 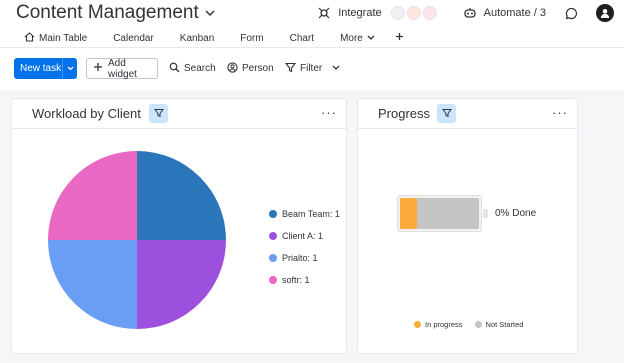 What do you see at coordinates (404, 113) in the screenshot?
I see `widget-title: Progress` at bounding box center [404, 113].